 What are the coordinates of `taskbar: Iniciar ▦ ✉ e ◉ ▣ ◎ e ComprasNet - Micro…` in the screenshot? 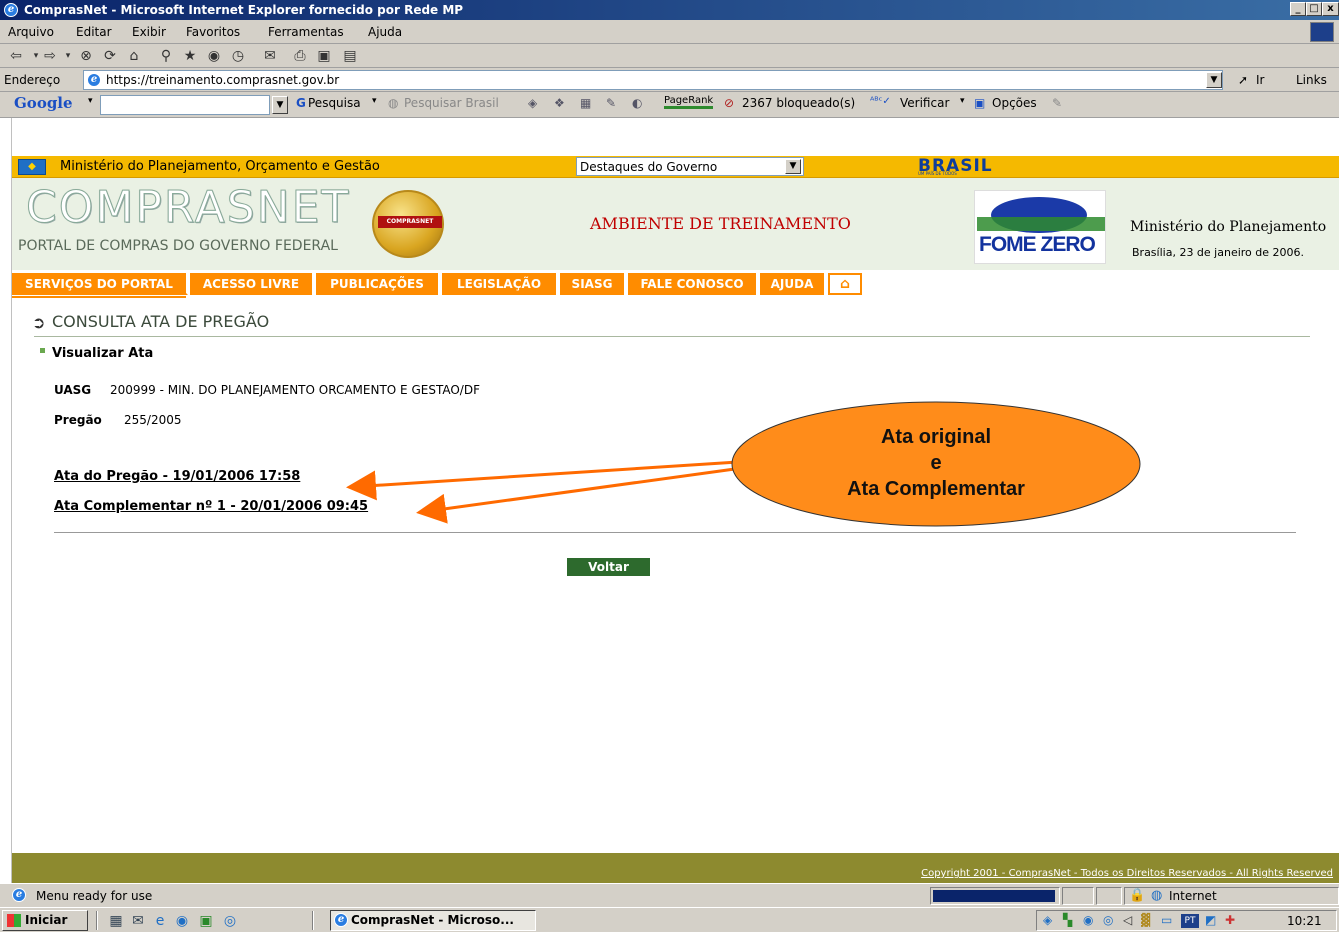 It's located at (669, 919).